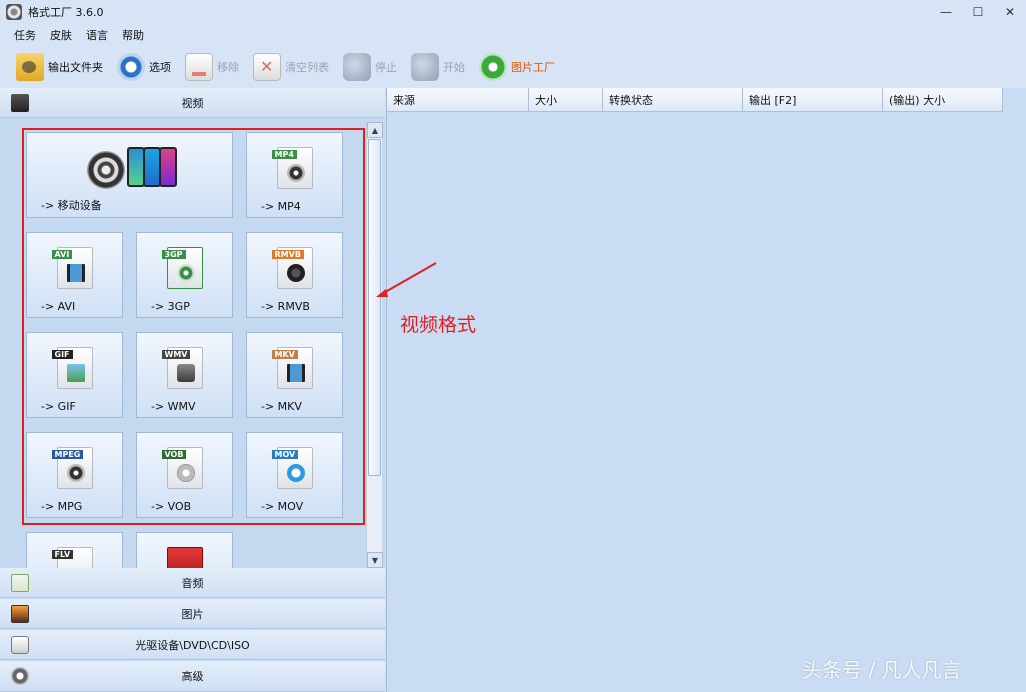 The image size is (1026, 692). What do you see at coordinates (882, 670) in the screenshot?
I see `watermark: 头条号 / 凡人凡言` at bounding box center [882, 670].